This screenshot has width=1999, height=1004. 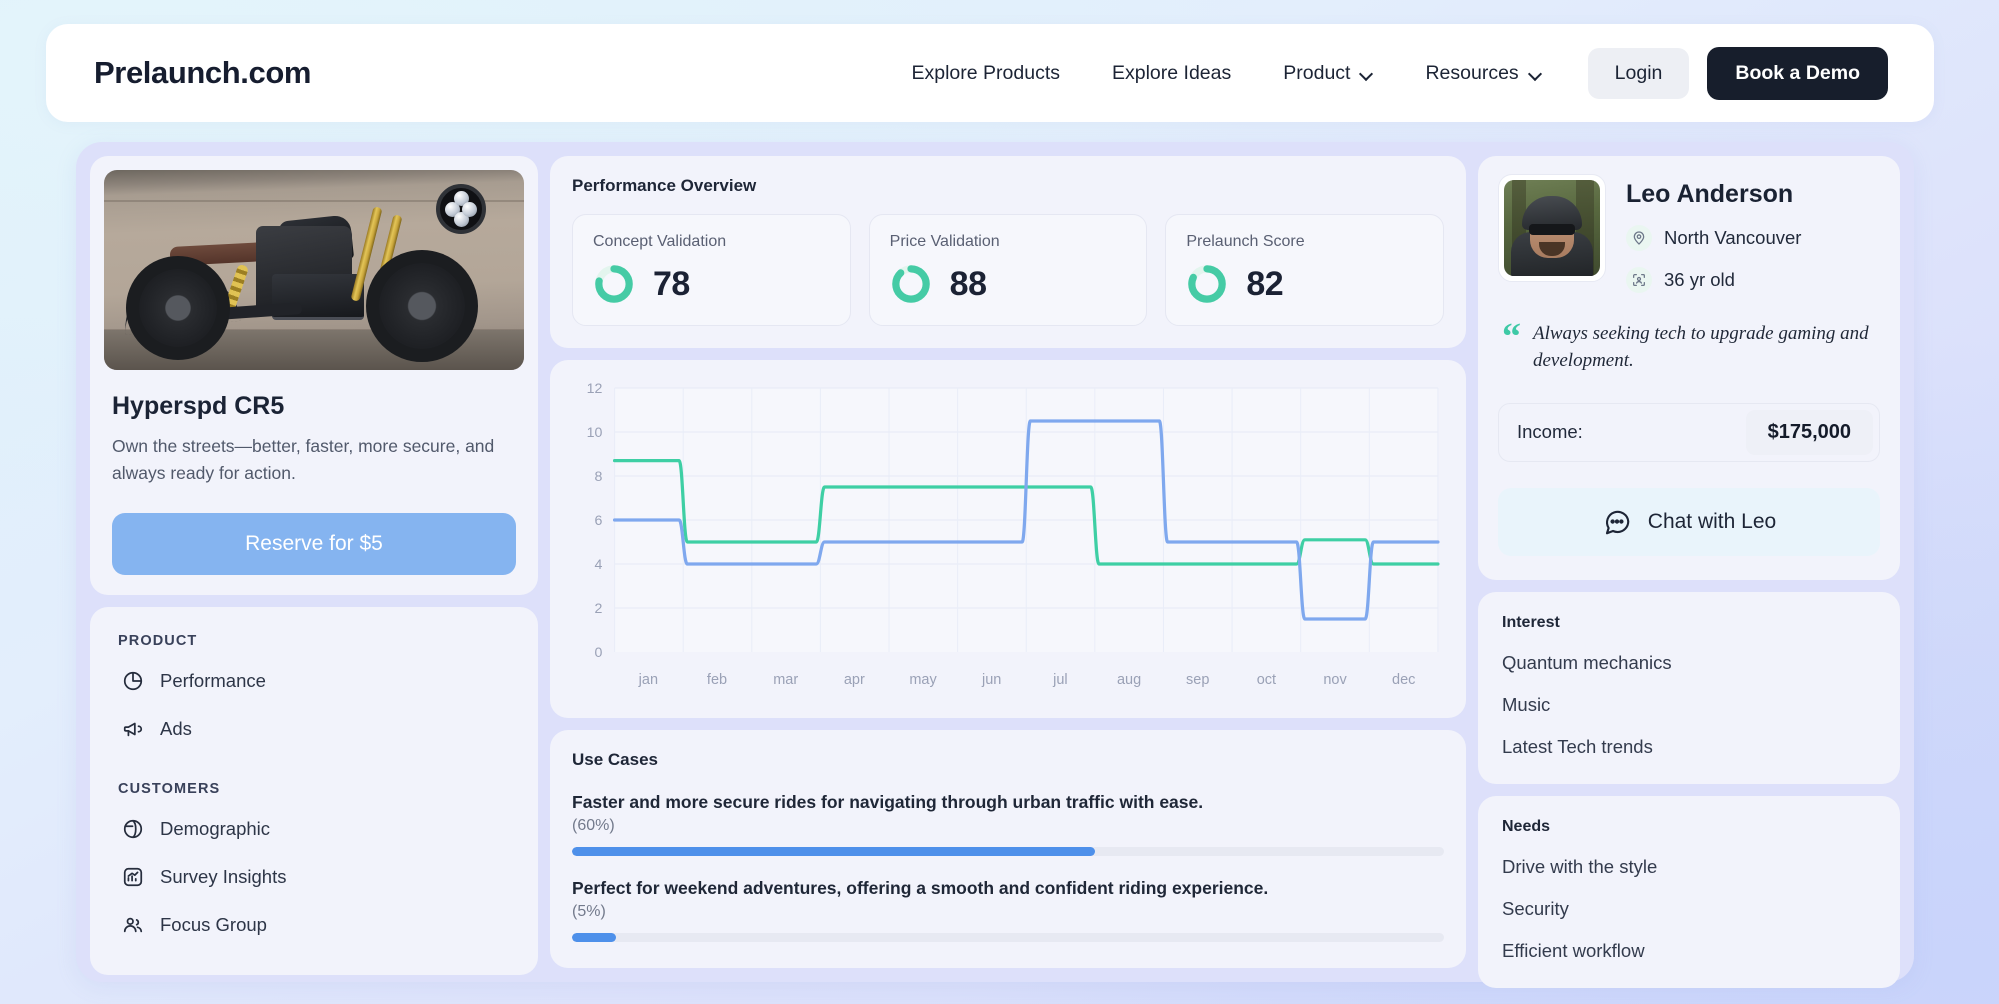 What do you see at coordinates (595, 432) in the screenshot?
I see `svg-text: 10` at bounding box center [595, 432].